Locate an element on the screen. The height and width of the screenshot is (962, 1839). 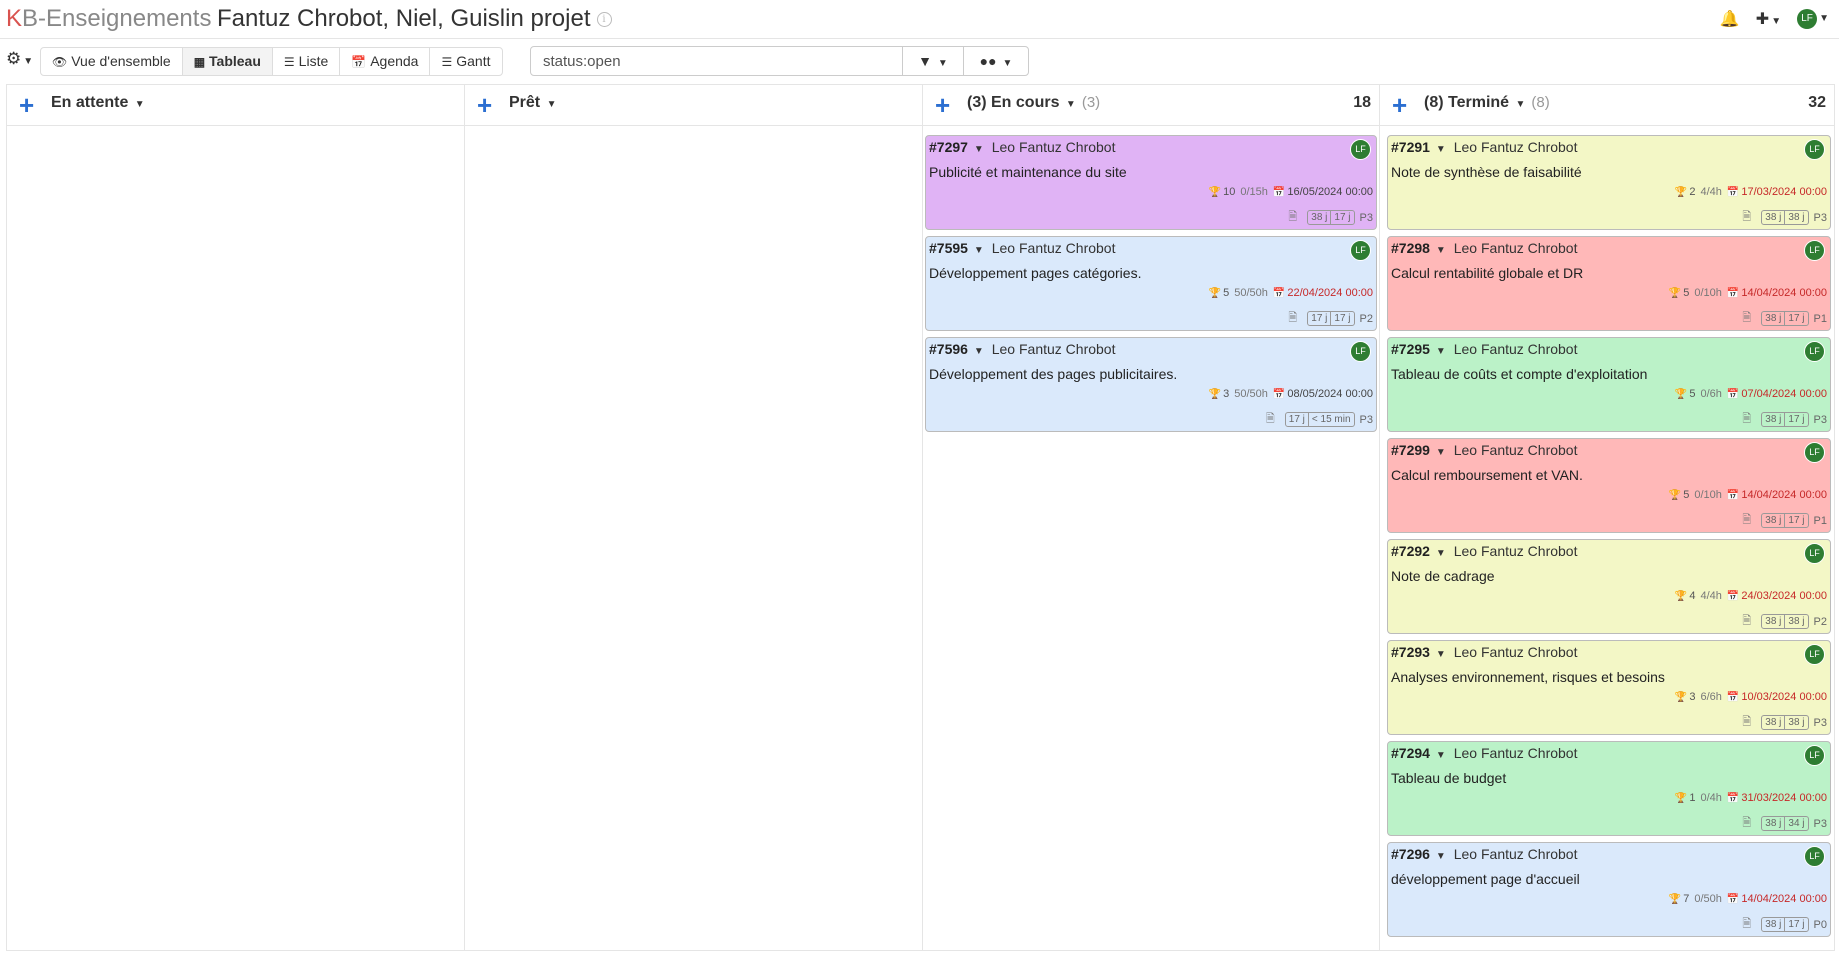
user-menu-button: LF ▼ is located at coordinates (1813, 18).